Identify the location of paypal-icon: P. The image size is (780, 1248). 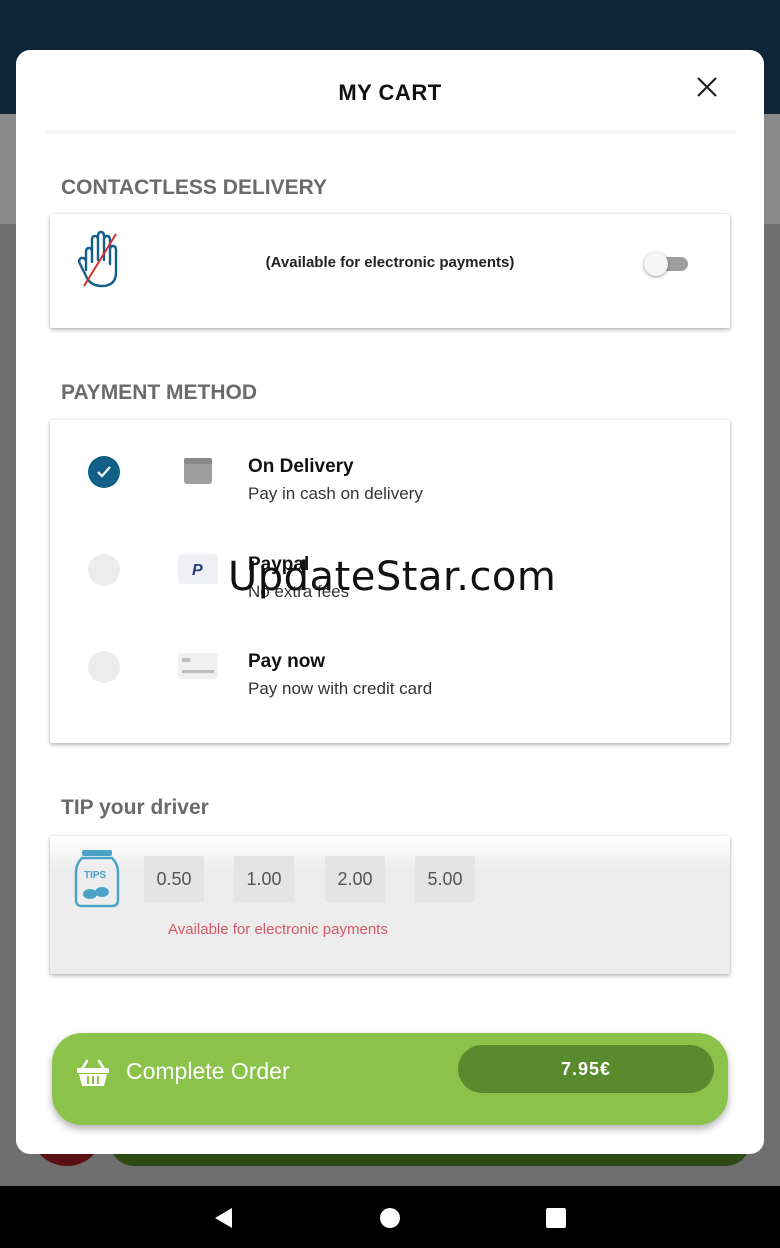
(198, 569).